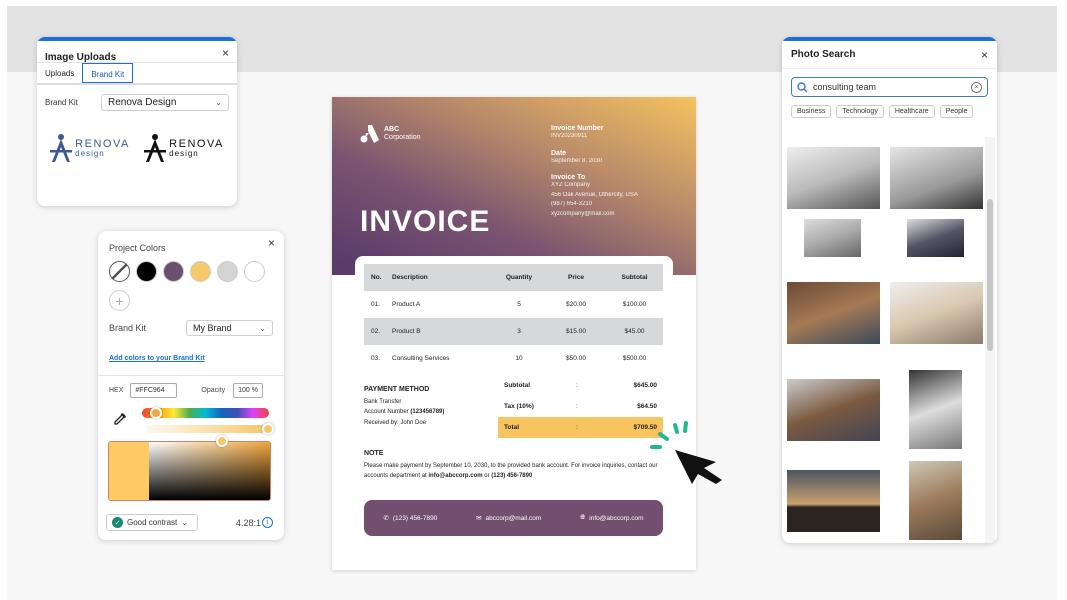 The width and height of the screenshot is (1067, 600). Describe the element at coordinates (519, 277) in the screenshot. I see `col-header: Quantity` at that location.